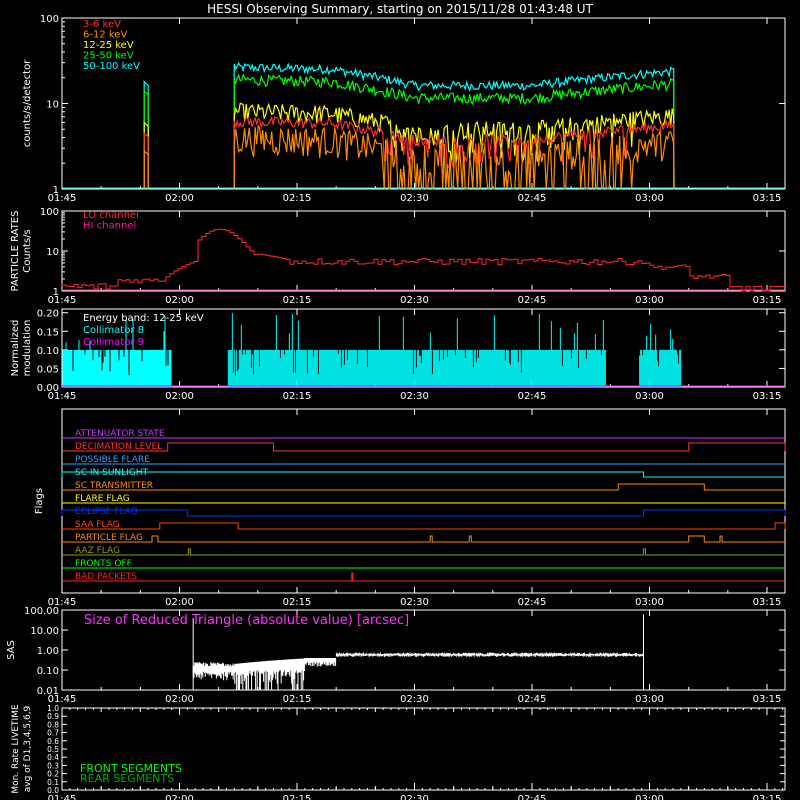 The image size is (800, 800). I want to click on flag-label: SAA FLAG, so click(97, 525).